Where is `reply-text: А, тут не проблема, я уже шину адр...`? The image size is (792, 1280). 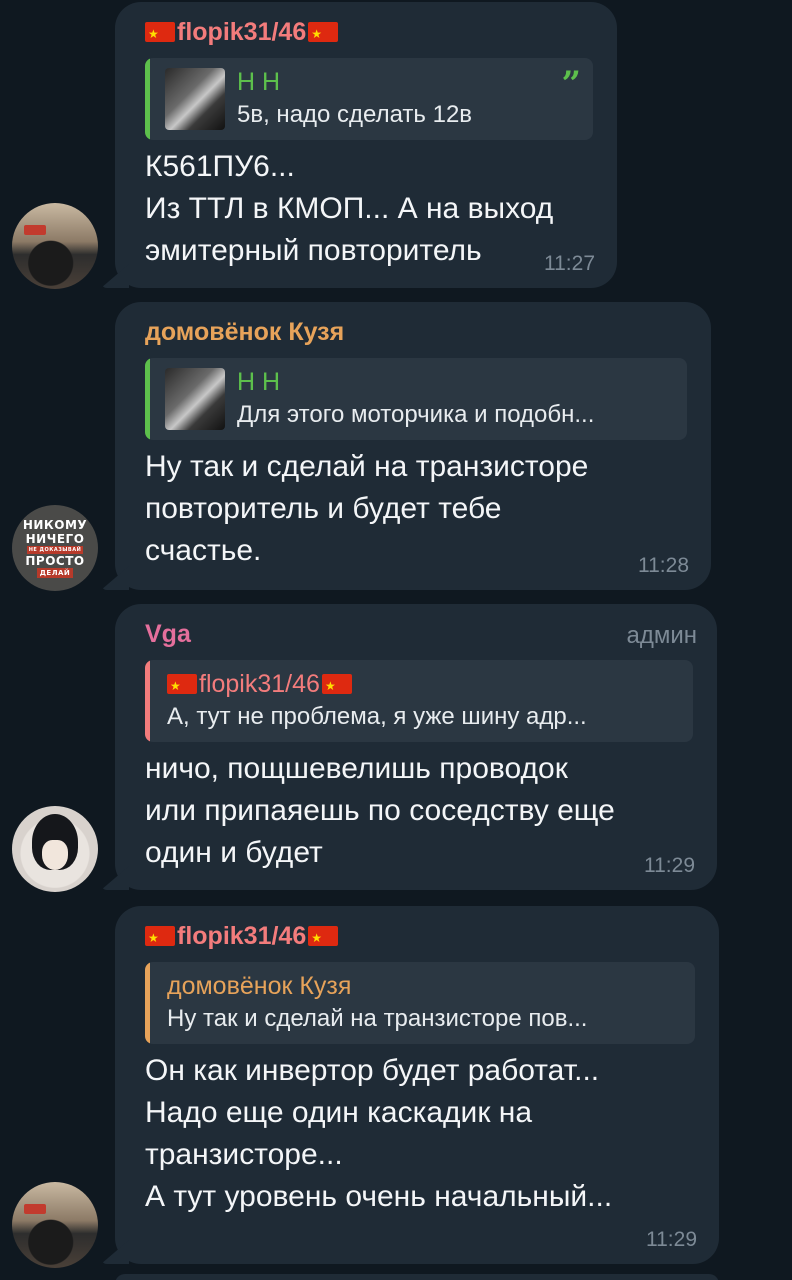
reply-text: А, тут не проблема, я уже шину адр... is located at coordinates (377, 716).